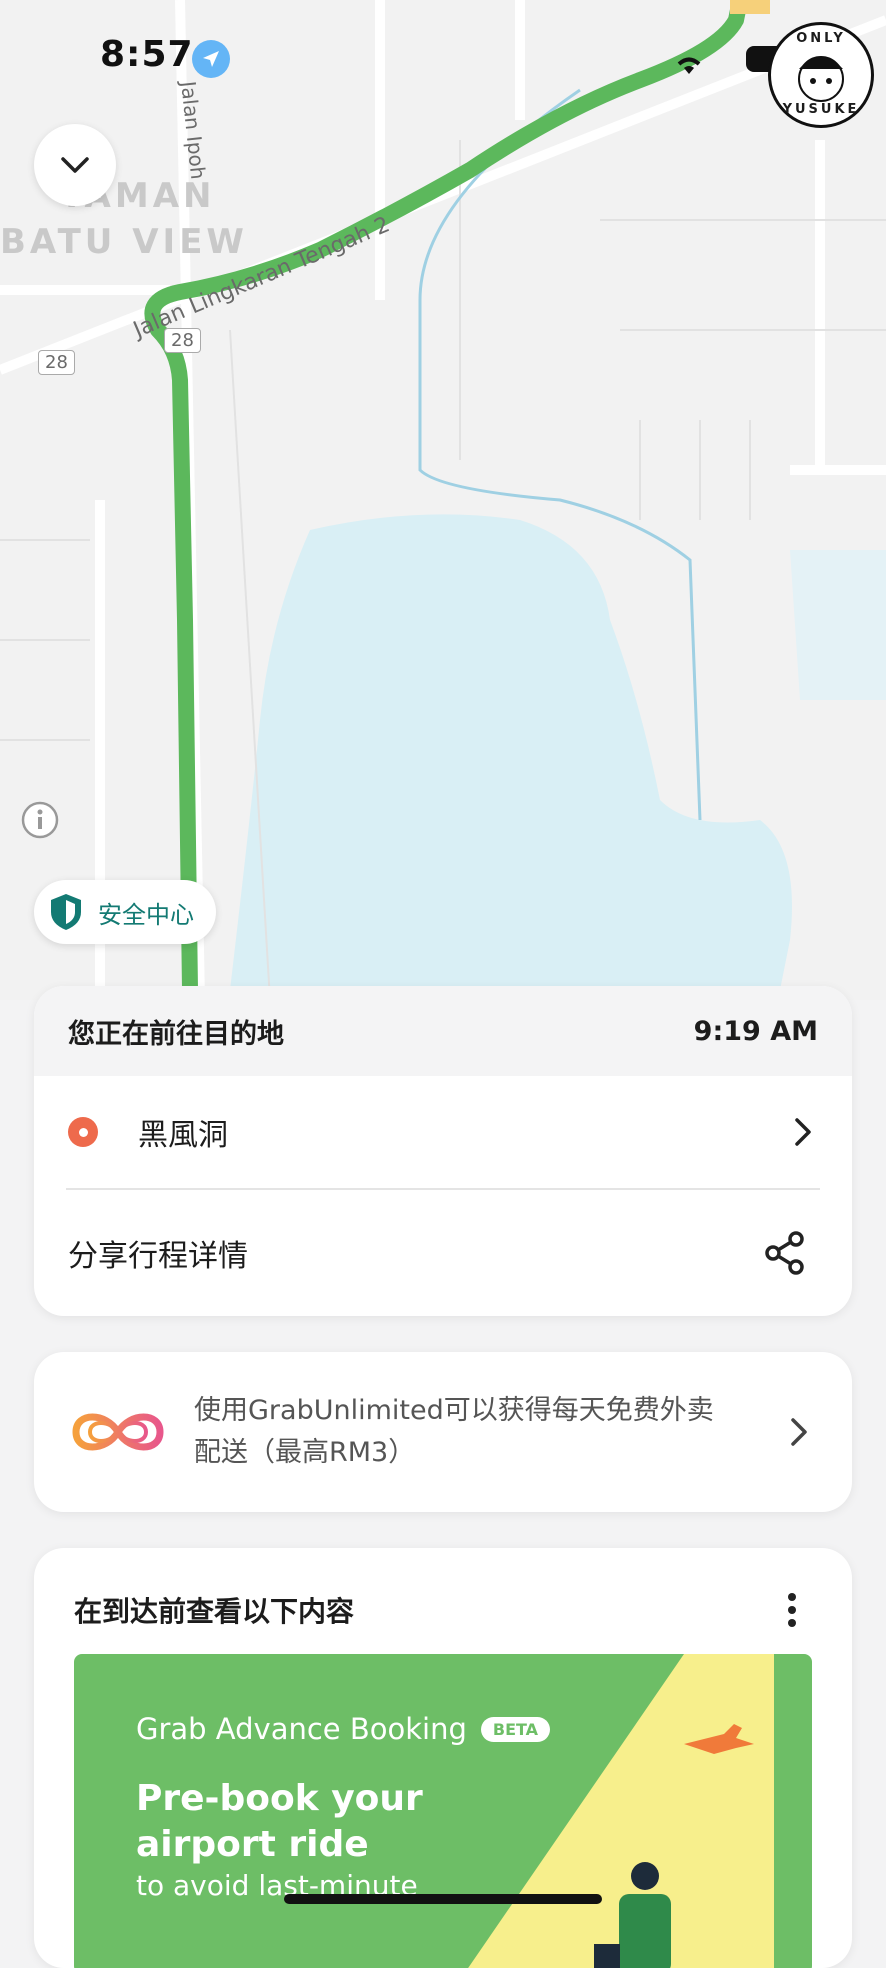 The height and width of the screenshot is (1968, 886). I want to click on grab-unlimited-promo: 使用GrabUnlimited可以获得每天免费外卖配送（最高RM3）, so click(443, 1432).